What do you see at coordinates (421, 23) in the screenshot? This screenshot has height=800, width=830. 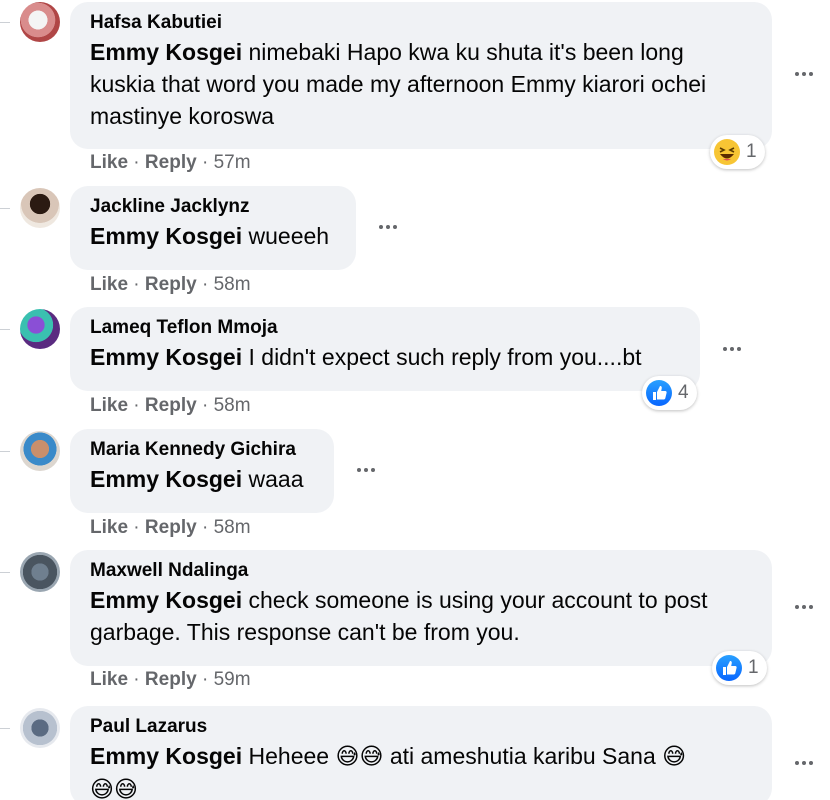 I see `comment-author: Hafsa Kabutiei` at bounding box center [421, 23].